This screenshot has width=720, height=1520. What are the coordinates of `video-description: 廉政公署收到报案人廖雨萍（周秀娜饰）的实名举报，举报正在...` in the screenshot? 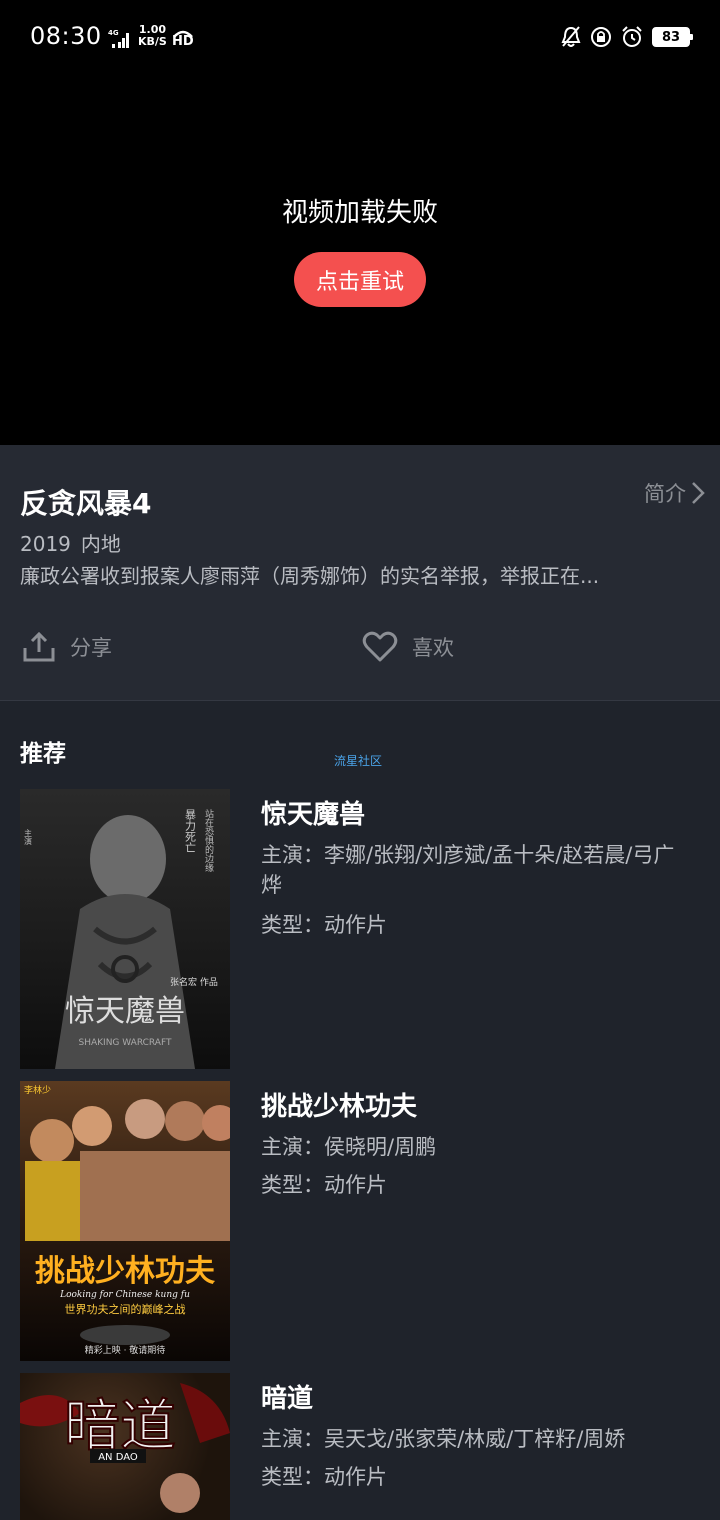 It's located at (310, 576).